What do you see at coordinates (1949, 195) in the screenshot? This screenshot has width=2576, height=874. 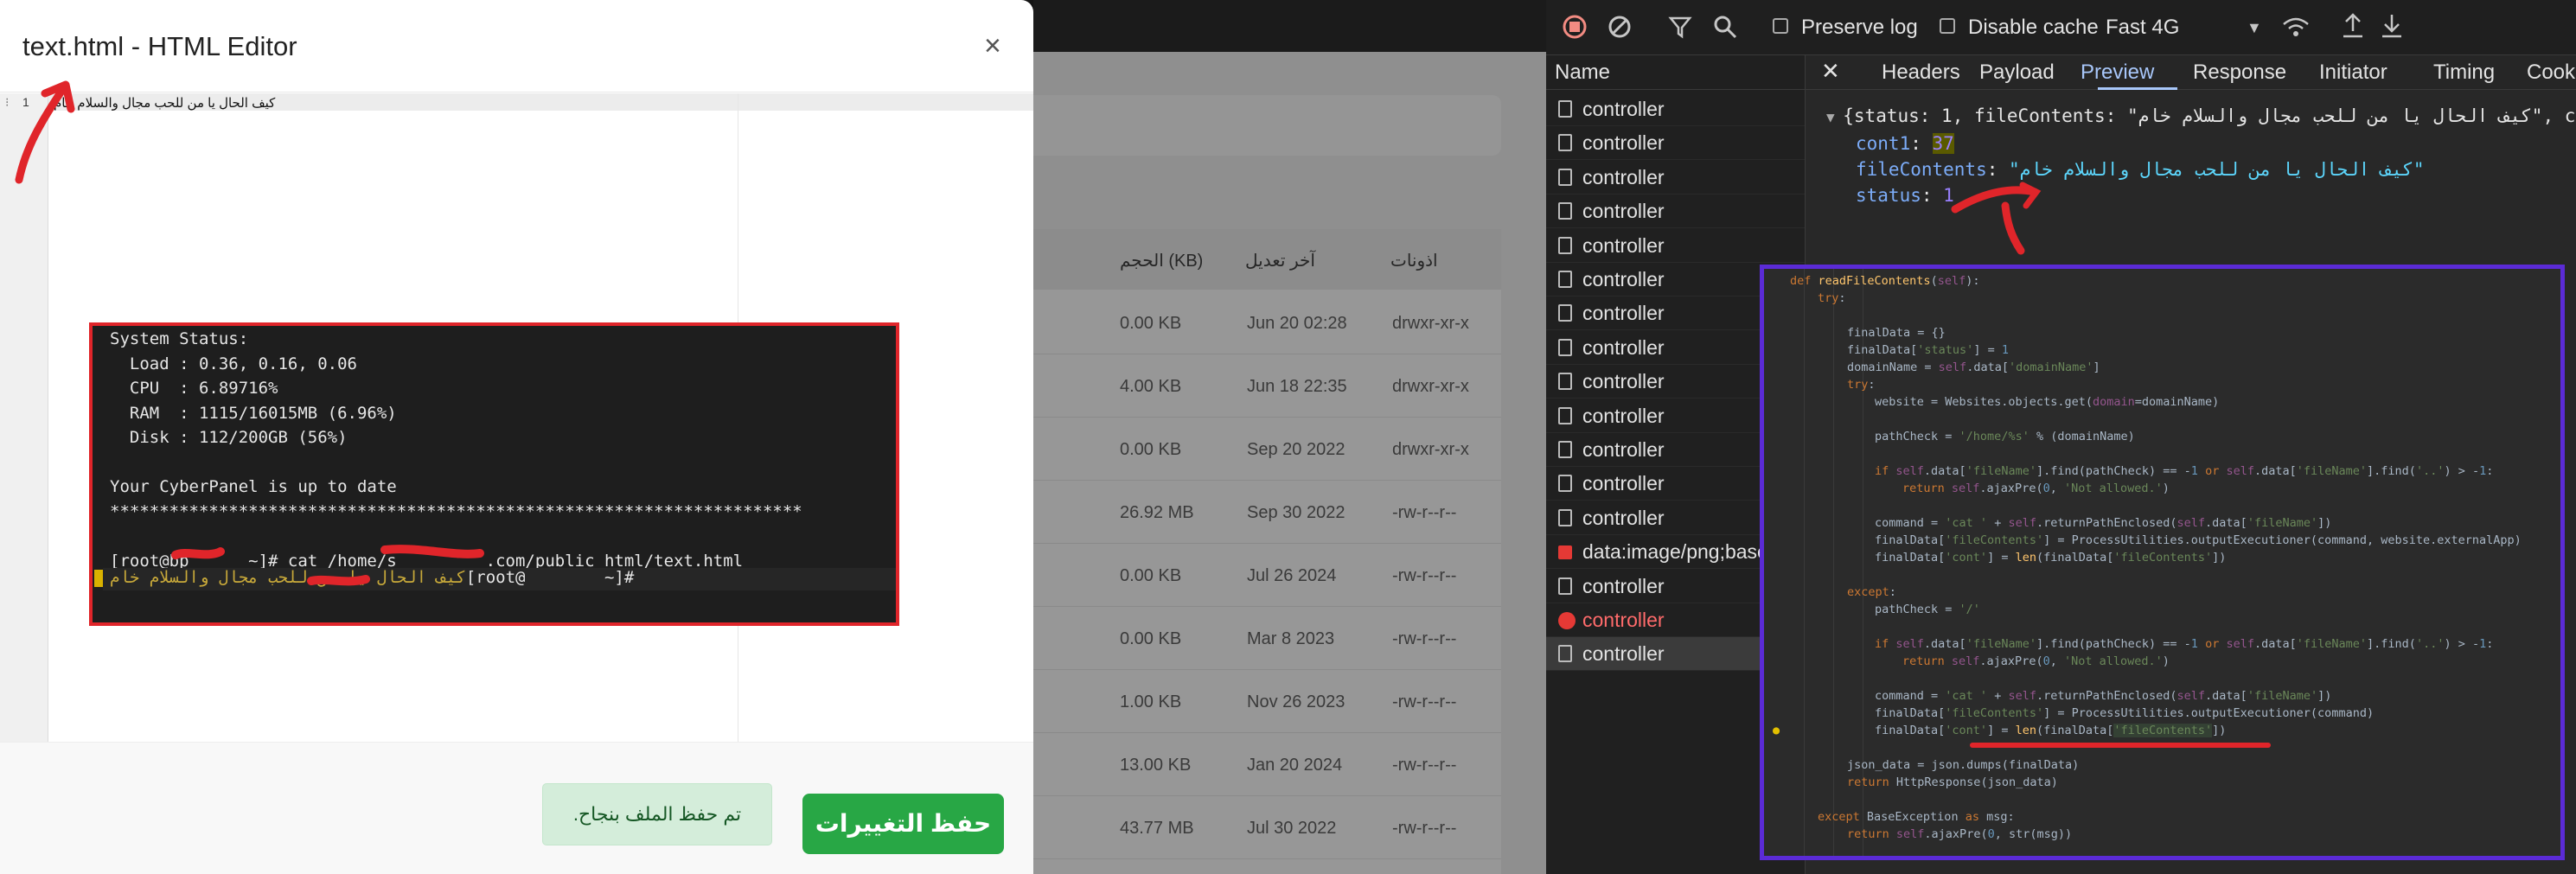 I see `status-value: 1` at bounding box center [1949, 195].